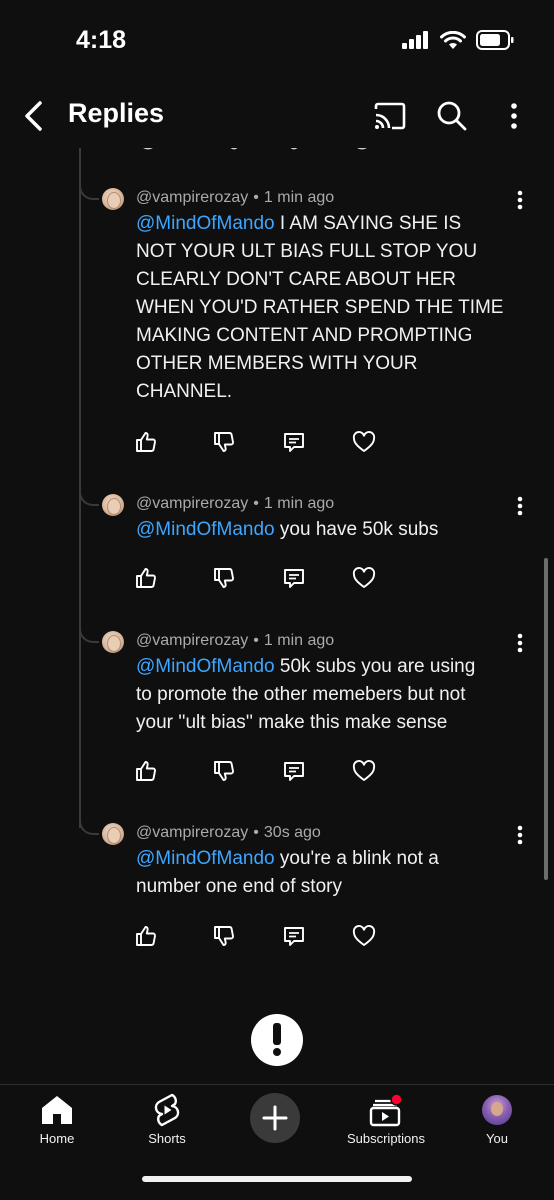  Describe the element at coordinates (57, 1121) in the screenshot. I see `nav-home: Home` at that location.